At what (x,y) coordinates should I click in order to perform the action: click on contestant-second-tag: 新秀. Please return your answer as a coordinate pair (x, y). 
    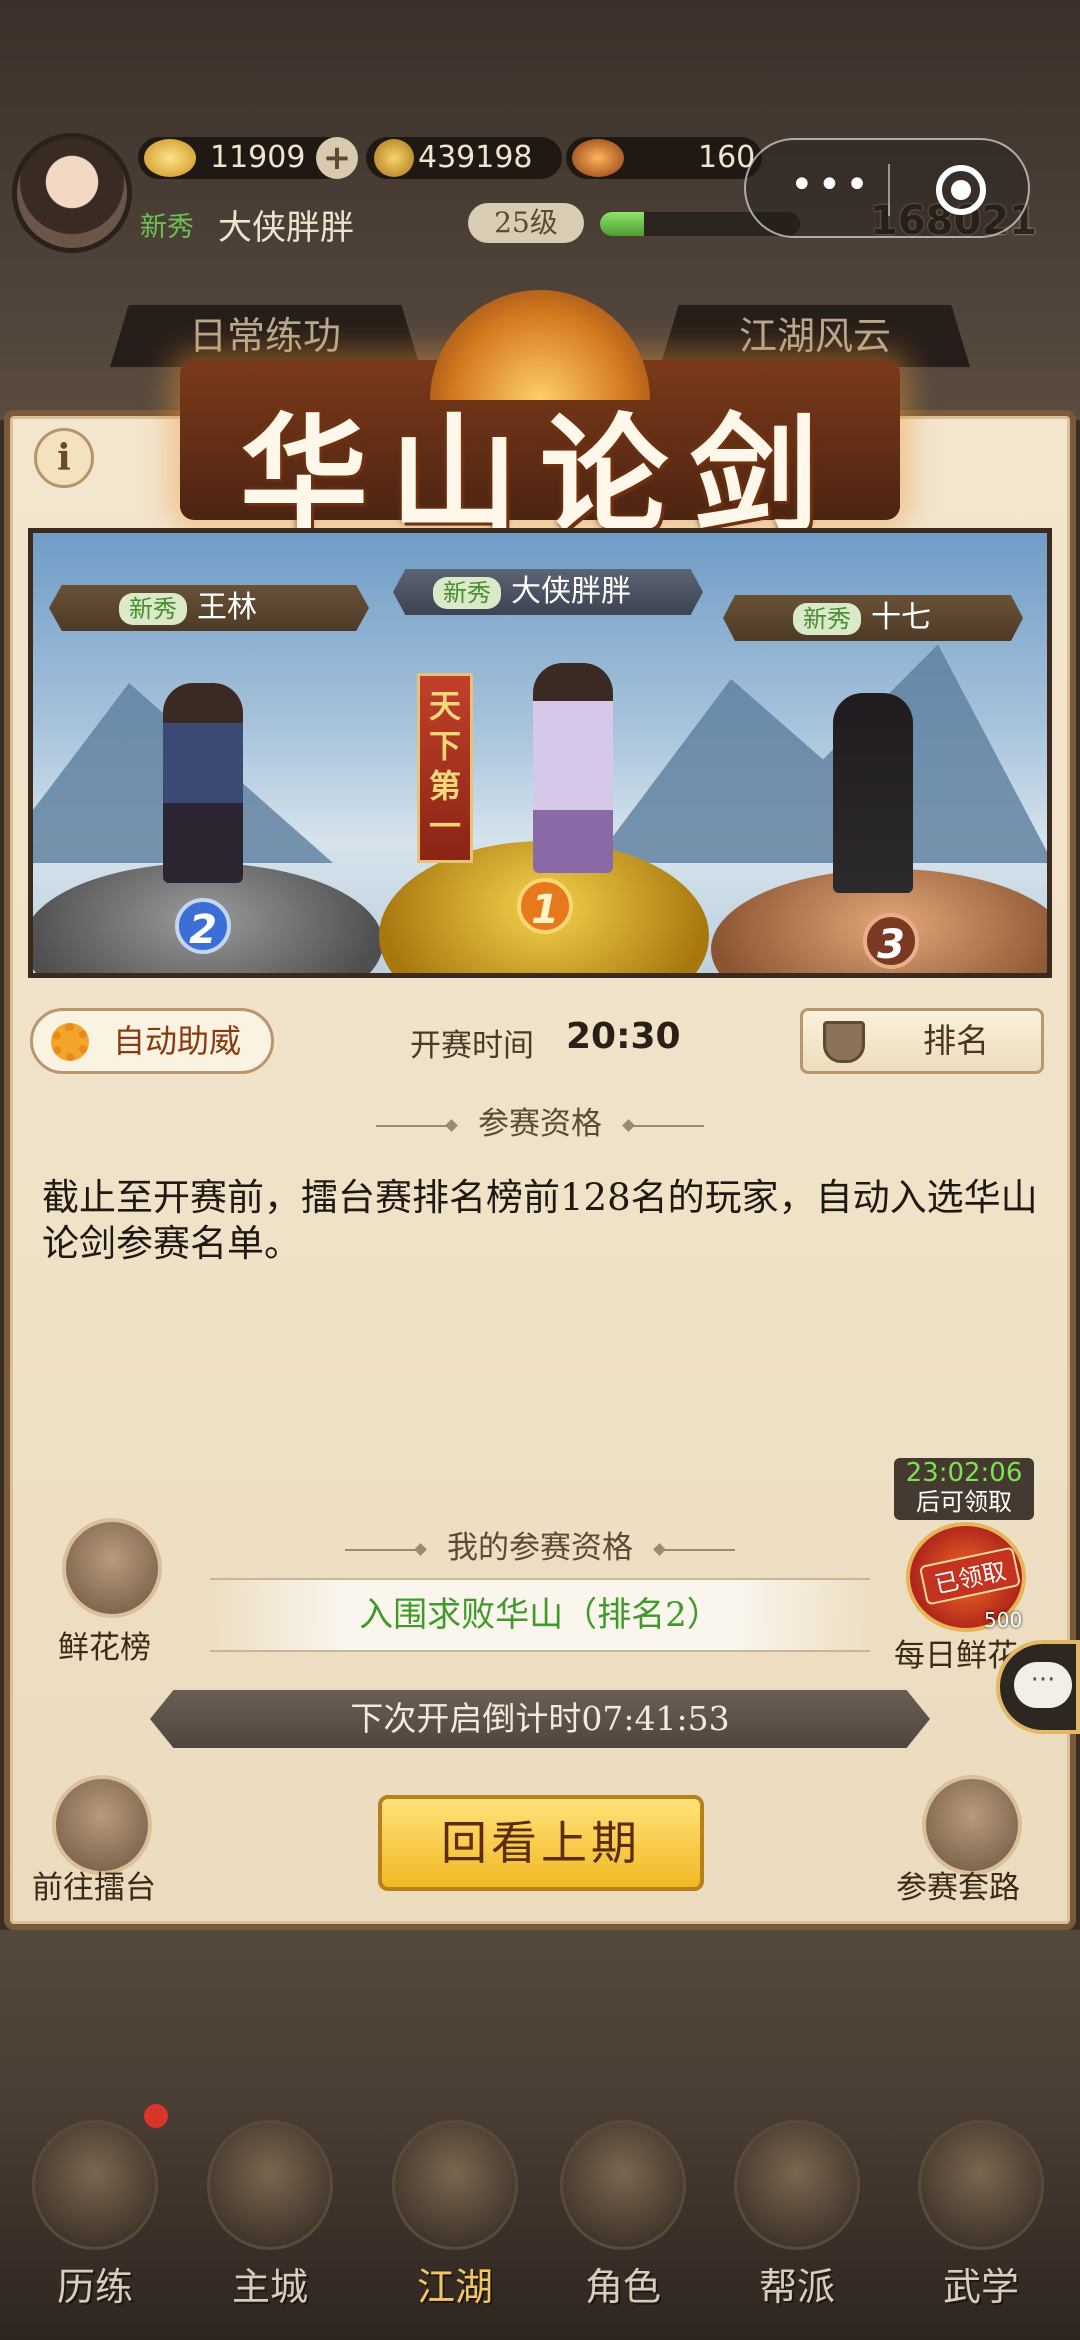
    Looking at the image, I should click on (153, 609).